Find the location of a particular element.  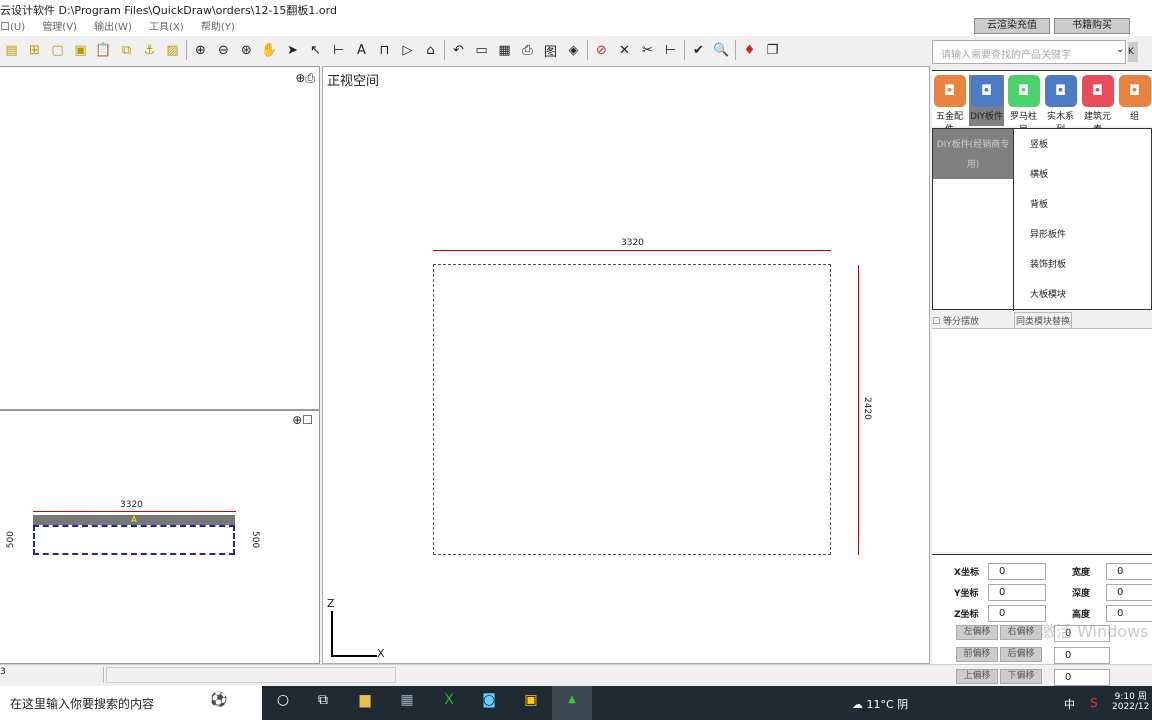

menu-item: 帮助(Y) is located at coordinates (218, 27).